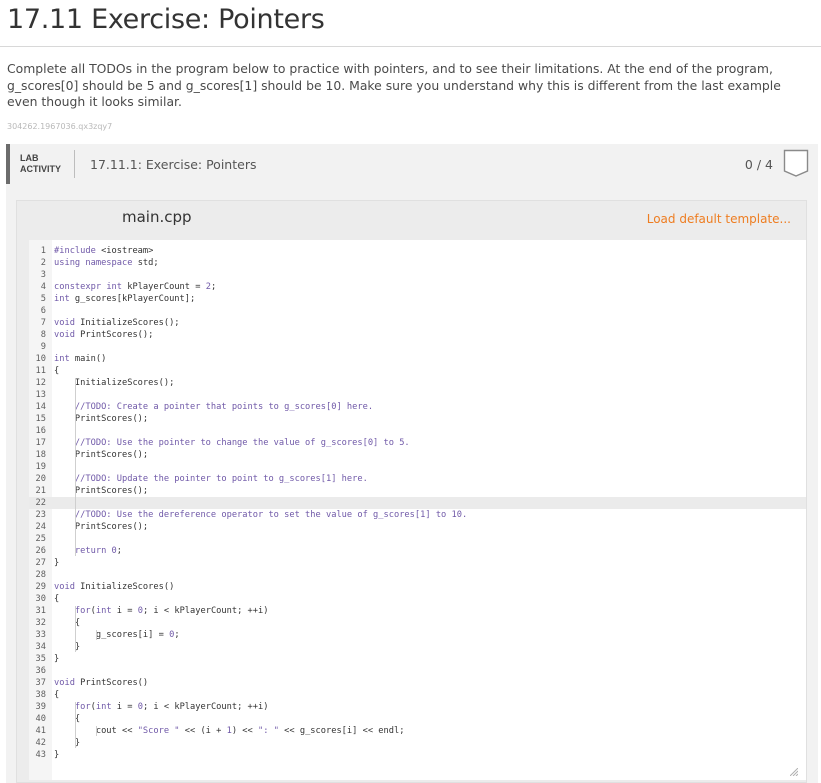 The height and width of the screenshot is (783, 821). Describe the element at coordinates (410, 46) in the screenshot. I see `title-divider` at that location.